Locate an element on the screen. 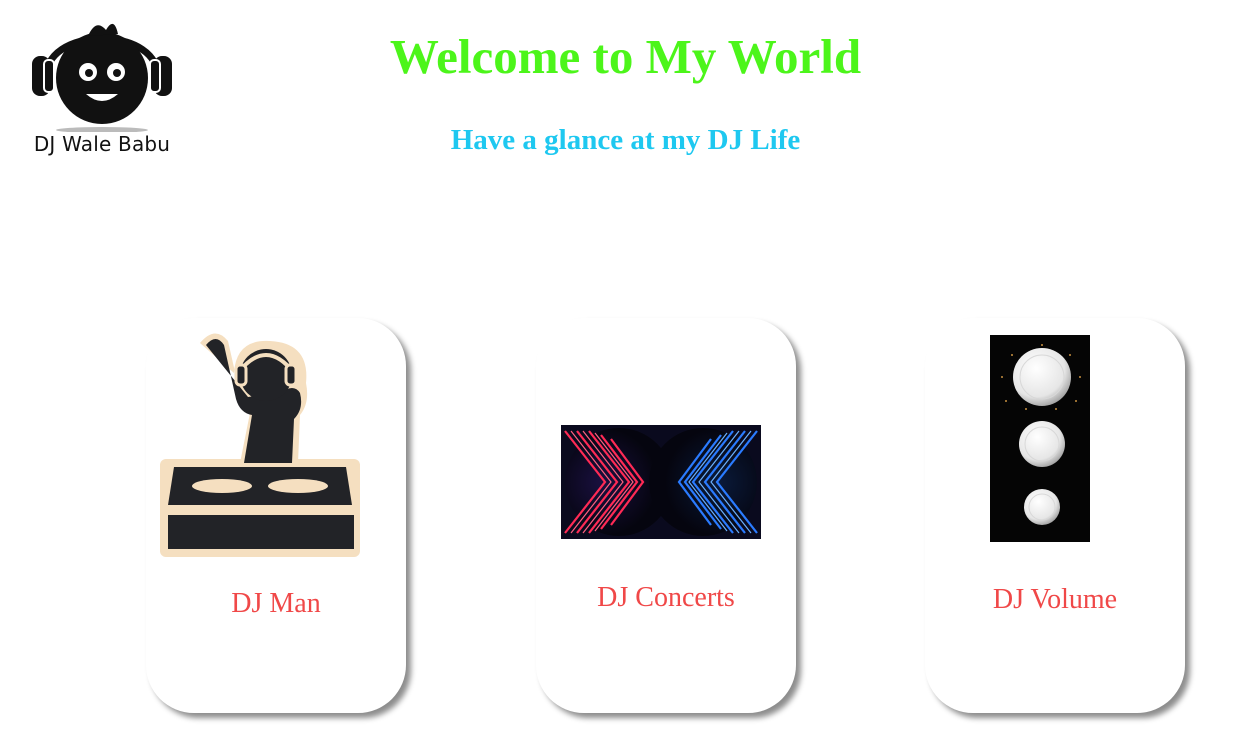 Image resolution: width=1245 pixels, height=729 pixels. card-dj-man: DJ Man is located at coordinates (276, 515).